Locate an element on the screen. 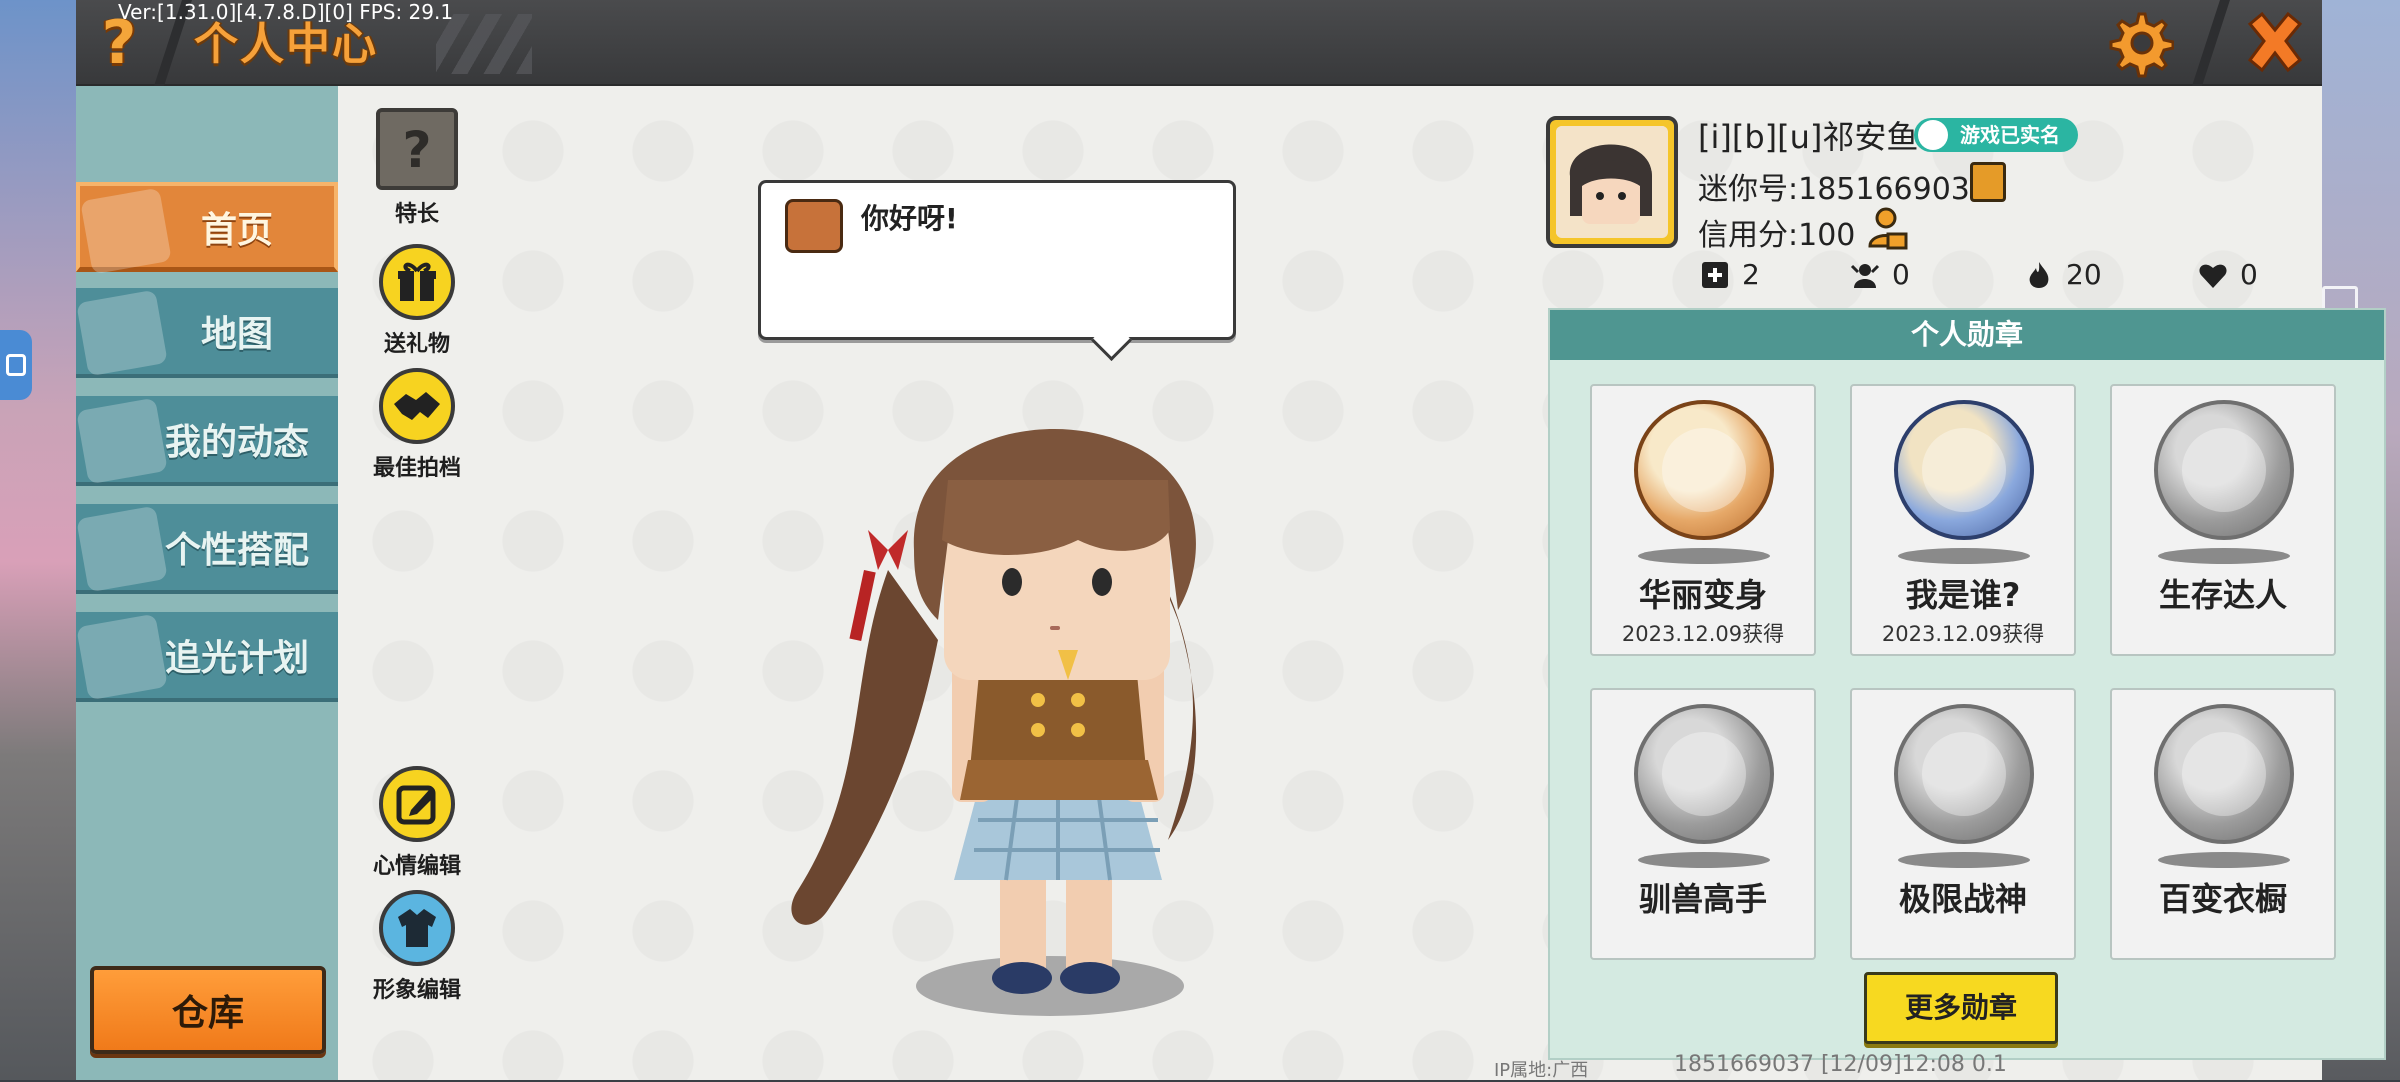 The image size is (2400, 1082). sidebar-item-light-plan: 追光计划 is located at coordinates (207, 657).